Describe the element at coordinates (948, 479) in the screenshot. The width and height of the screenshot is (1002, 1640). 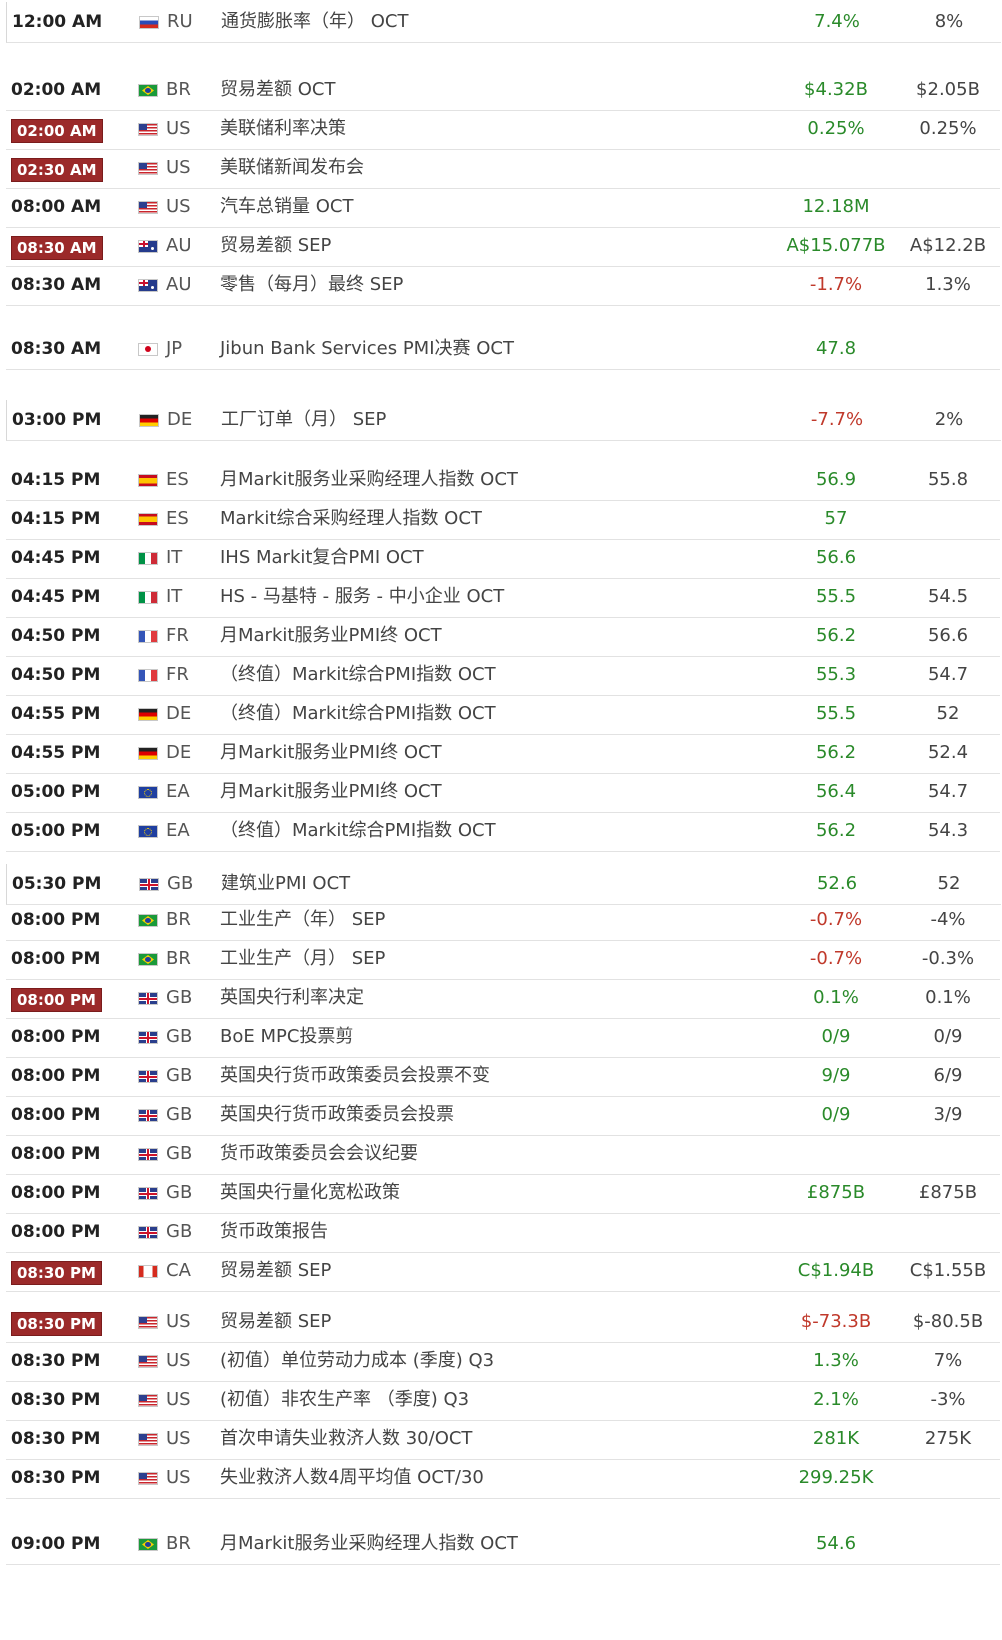
I see `previous-value: 55.8` at that location.